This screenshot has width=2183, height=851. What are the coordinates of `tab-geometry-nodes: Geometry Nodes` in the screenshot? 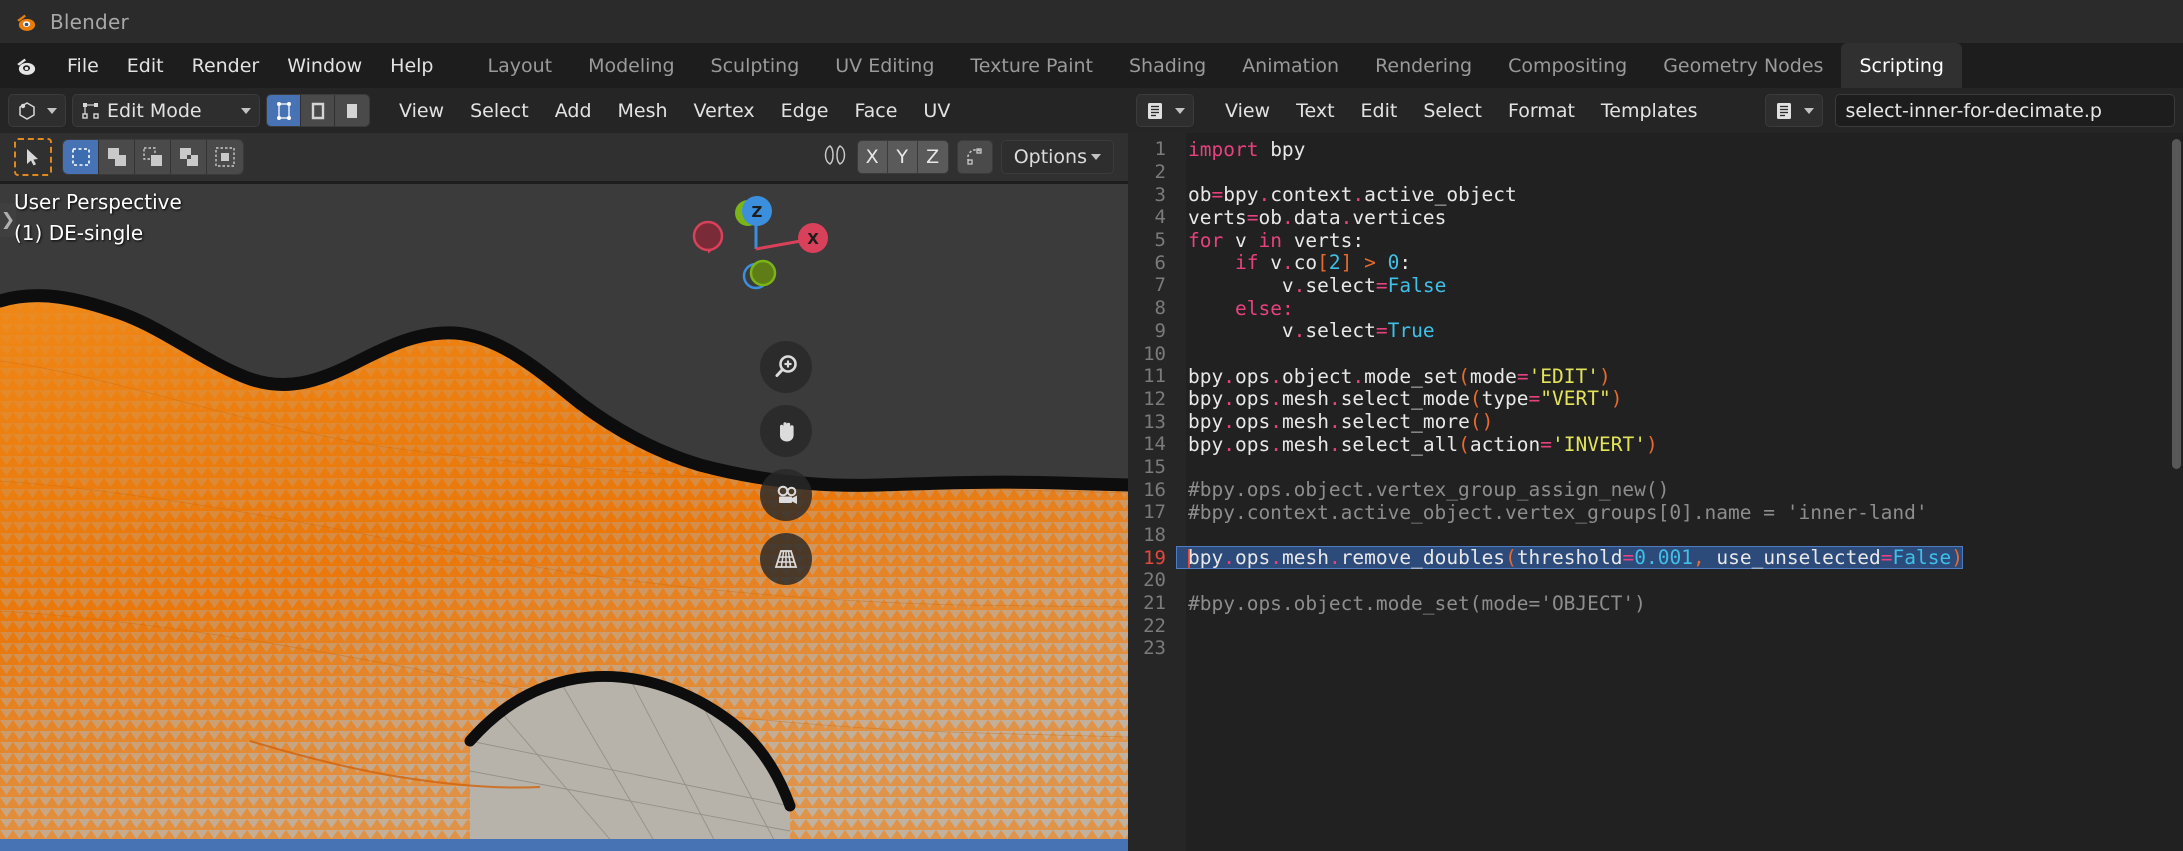 It's located at (1743, 65).